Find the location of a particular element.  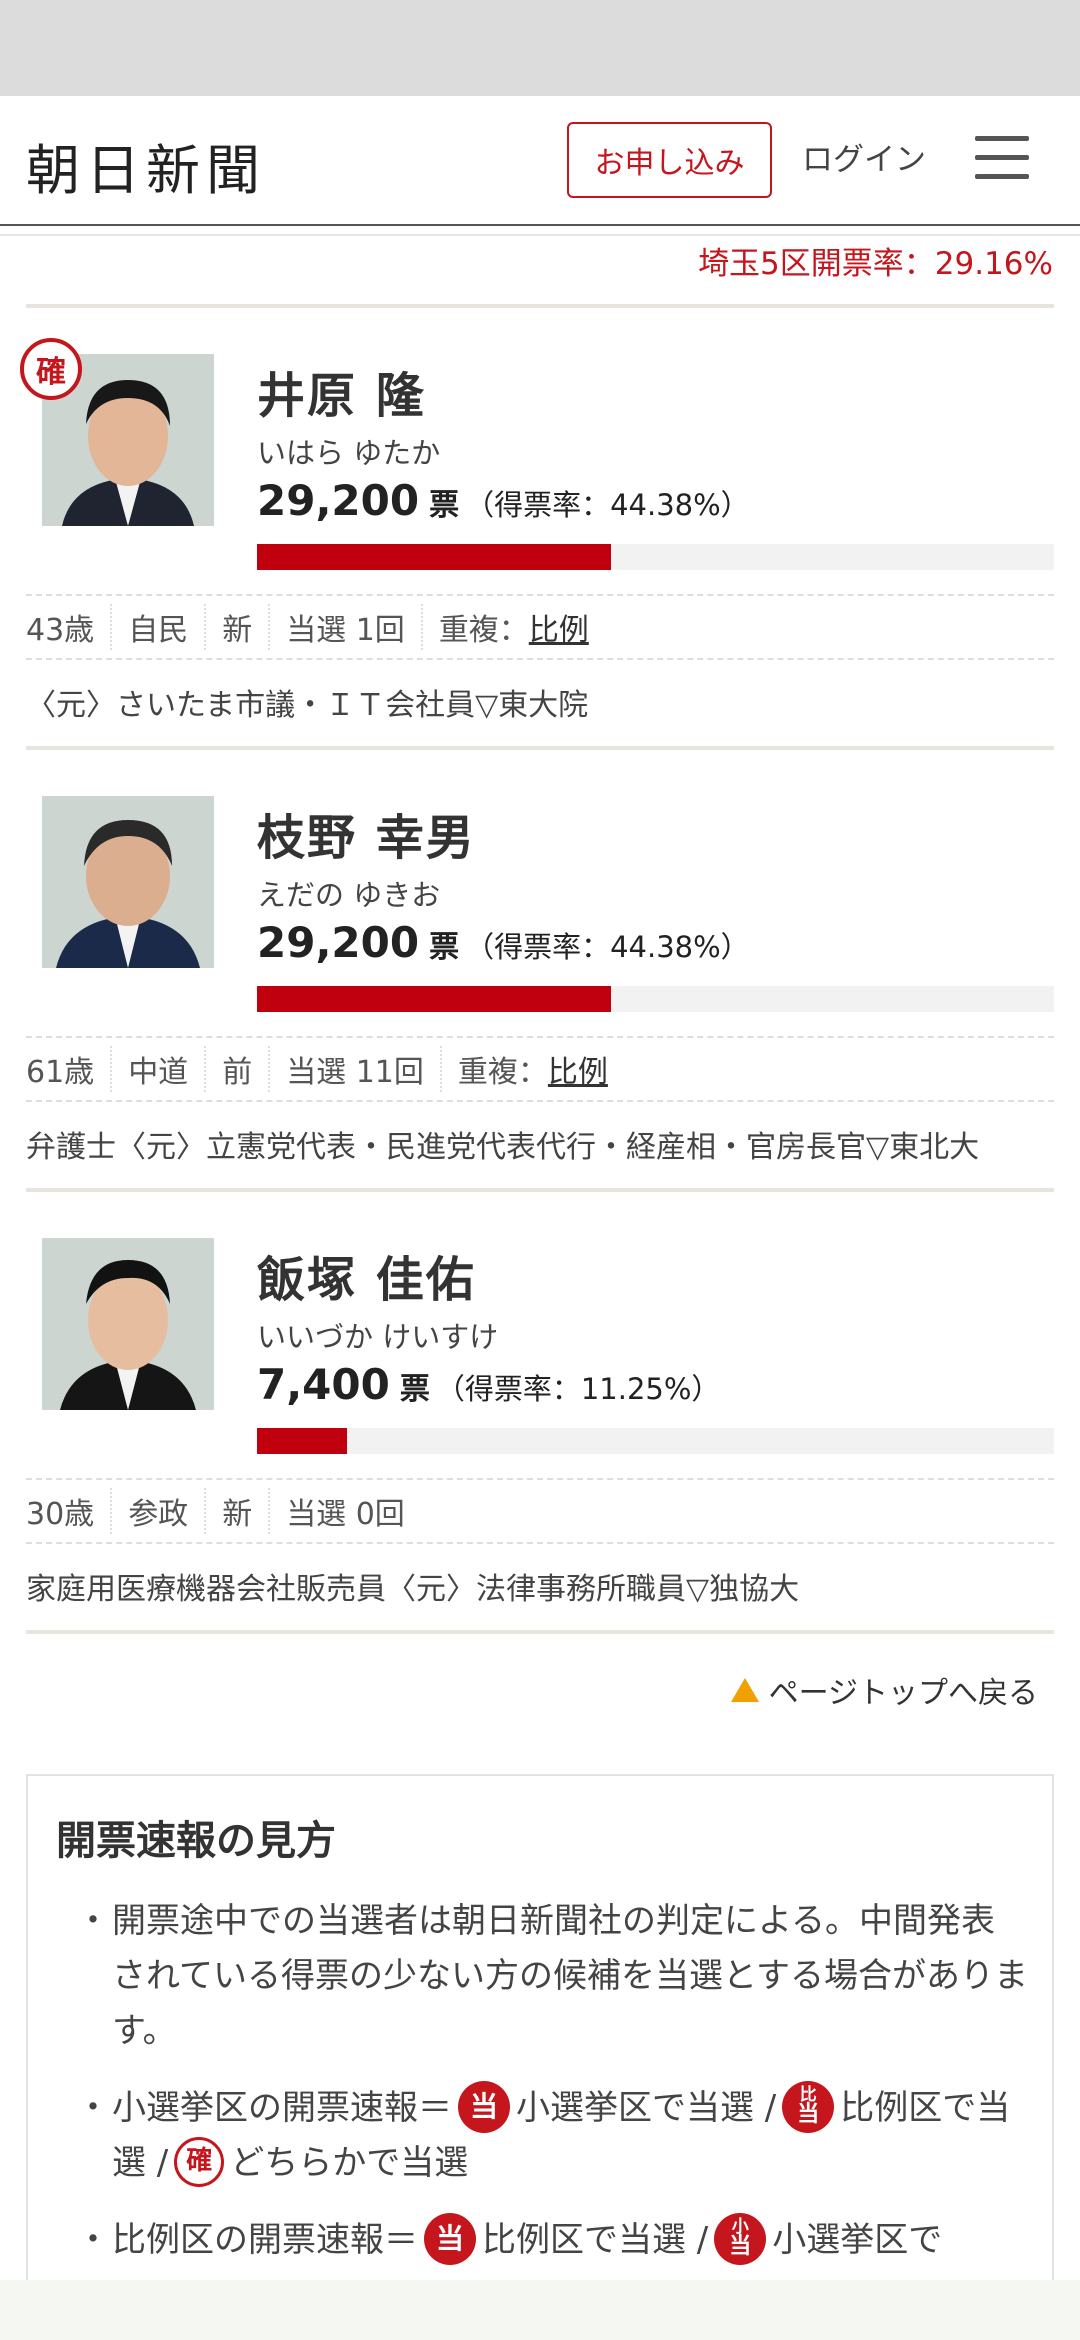

candidate-party: 参政 is located at coordinates (159, 1511).